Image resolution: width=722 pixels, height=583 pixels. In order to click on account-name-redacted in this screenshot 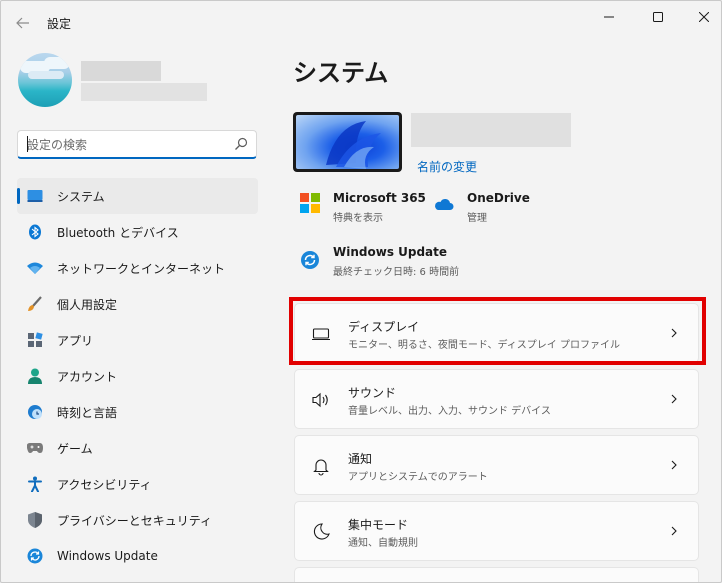, I will do `click(121, 71)`.